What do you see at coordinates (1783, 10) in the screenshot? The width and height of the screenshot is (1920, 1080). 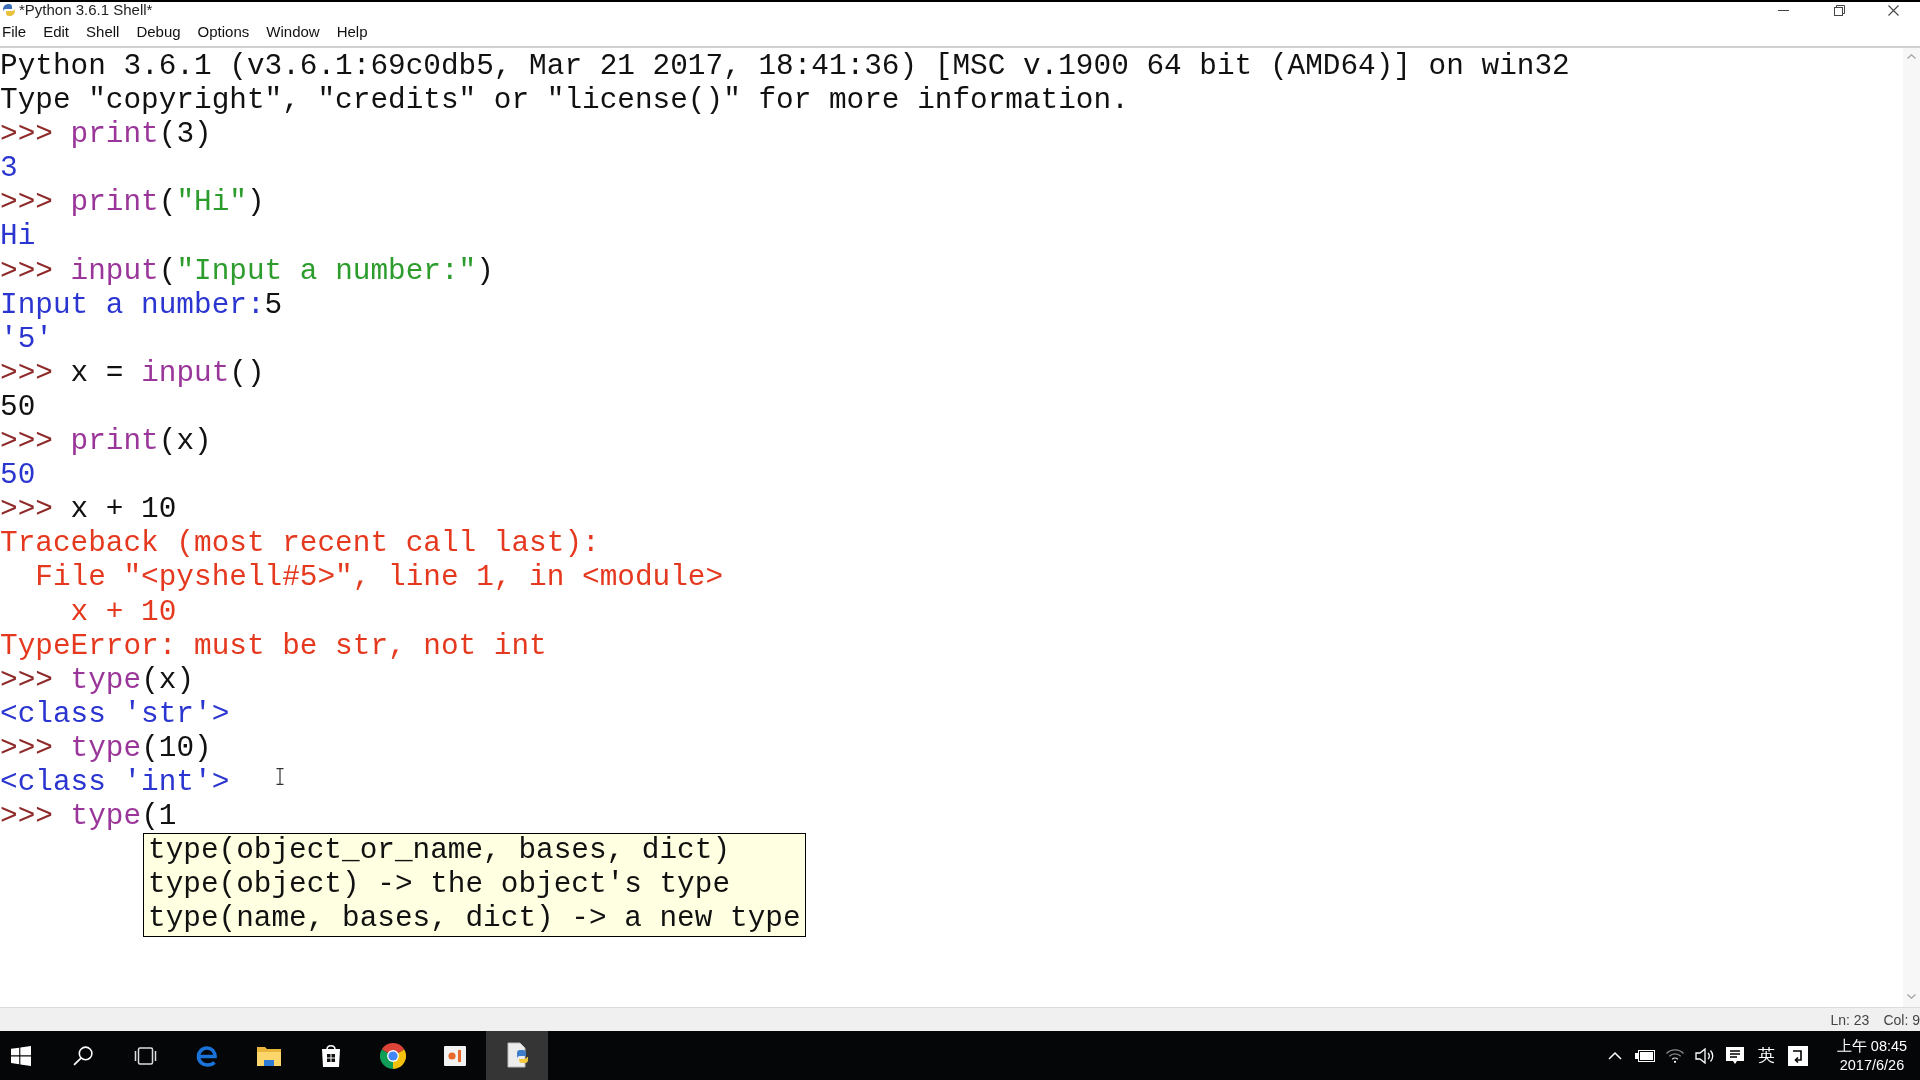 I see `minimize-icon` at bounding box center [1783, 10].